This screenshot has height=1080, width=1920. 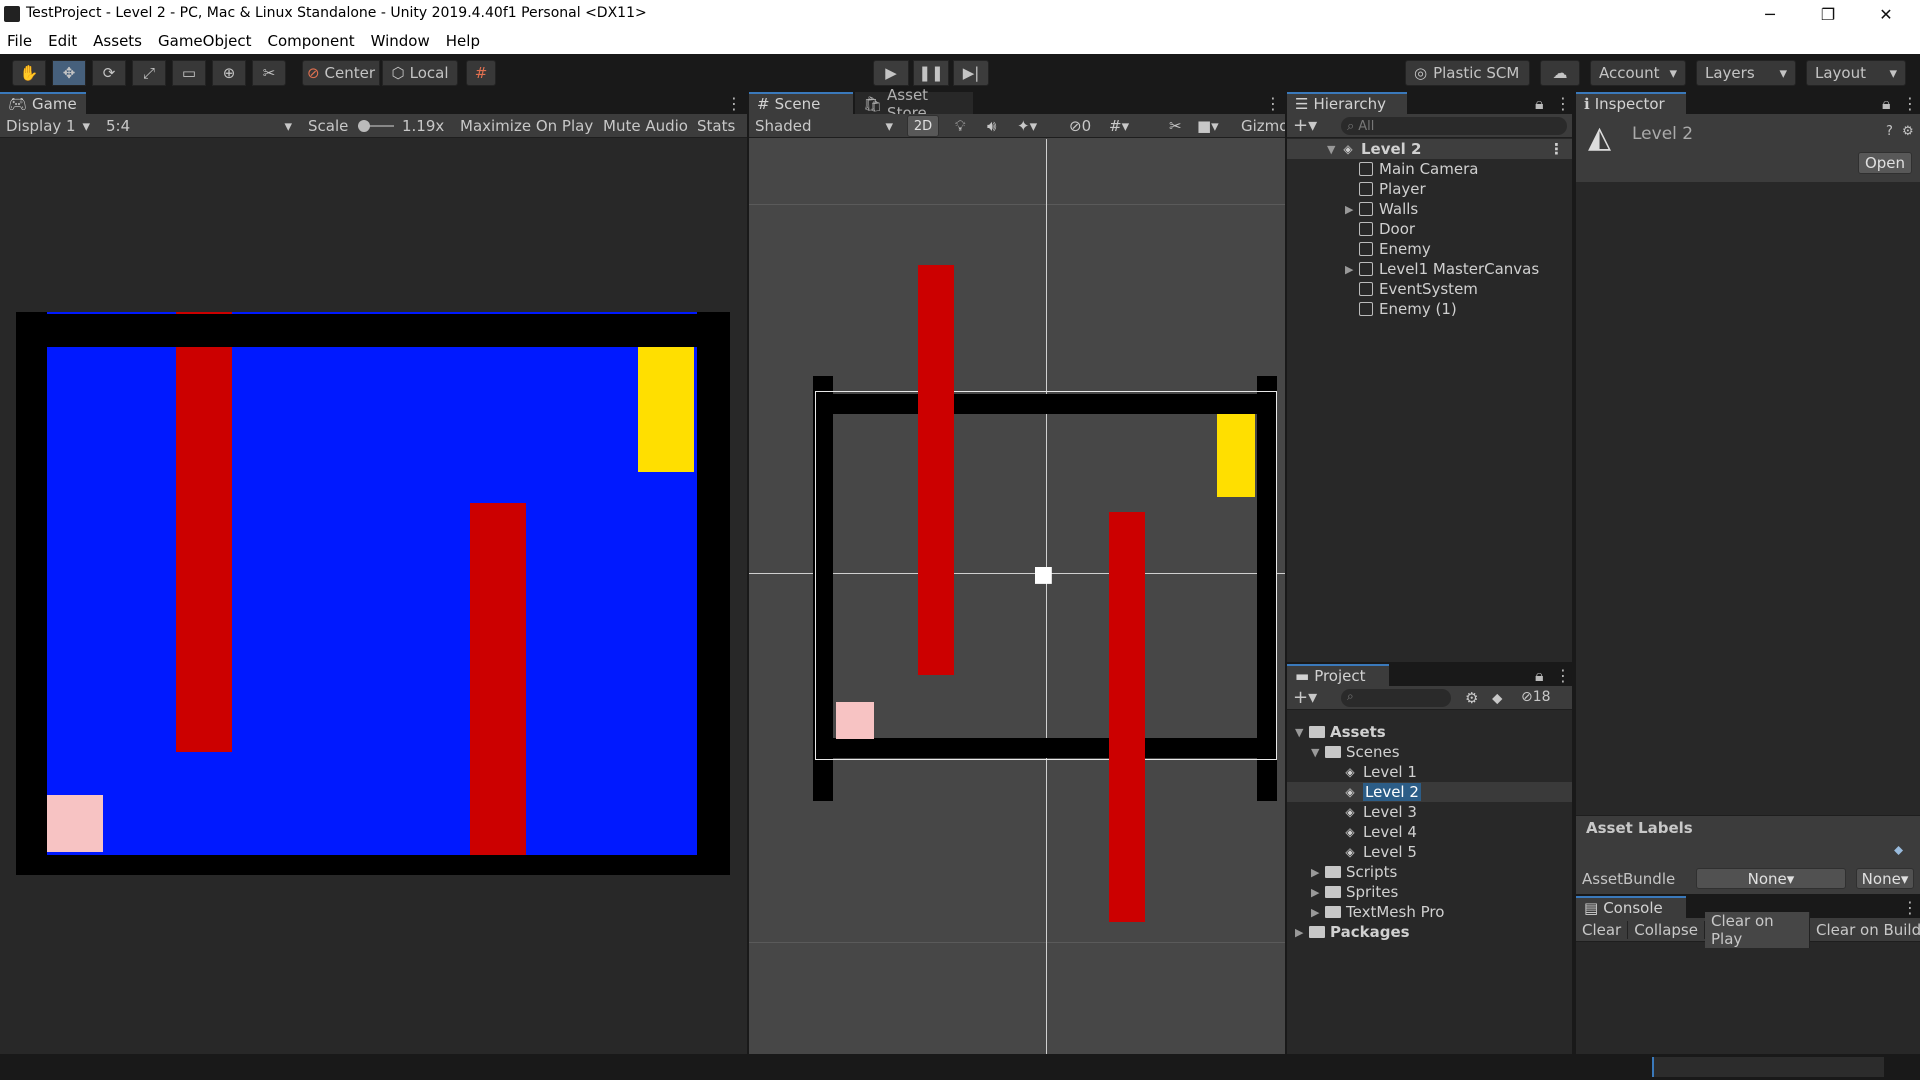 What do you see at coordinates (1666, 929) in the screenshot?
I see `console-collapse-toggle: Collapse` at bounding box center [1666, 929].